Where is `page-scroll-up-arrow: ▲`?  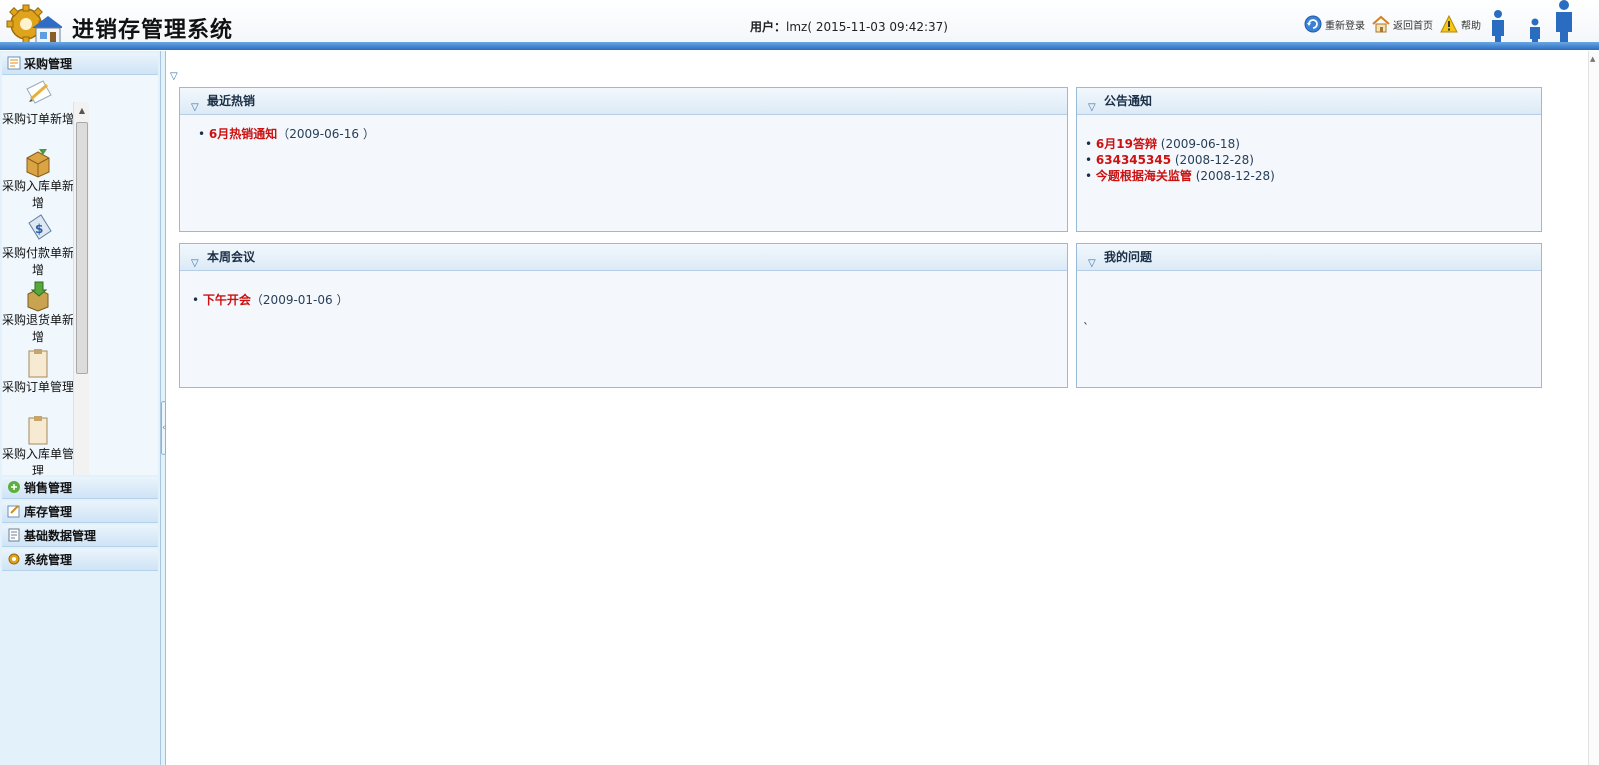
page-scroll-up-arrow: ▲ is located at coordinates (1592, 59).